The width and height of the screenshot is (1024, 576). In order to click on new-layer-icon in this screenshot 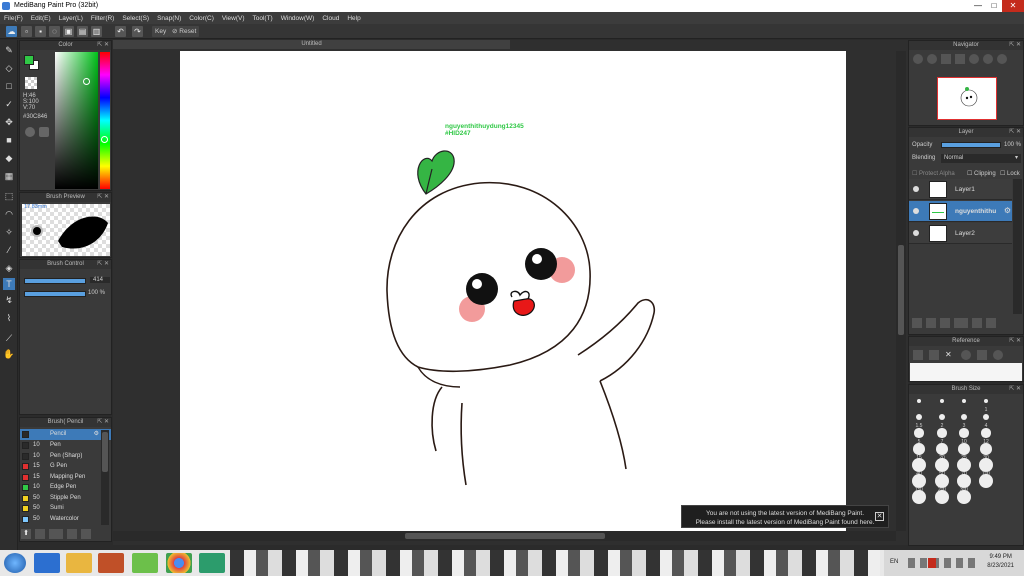, I will do `click(917, 323)`.